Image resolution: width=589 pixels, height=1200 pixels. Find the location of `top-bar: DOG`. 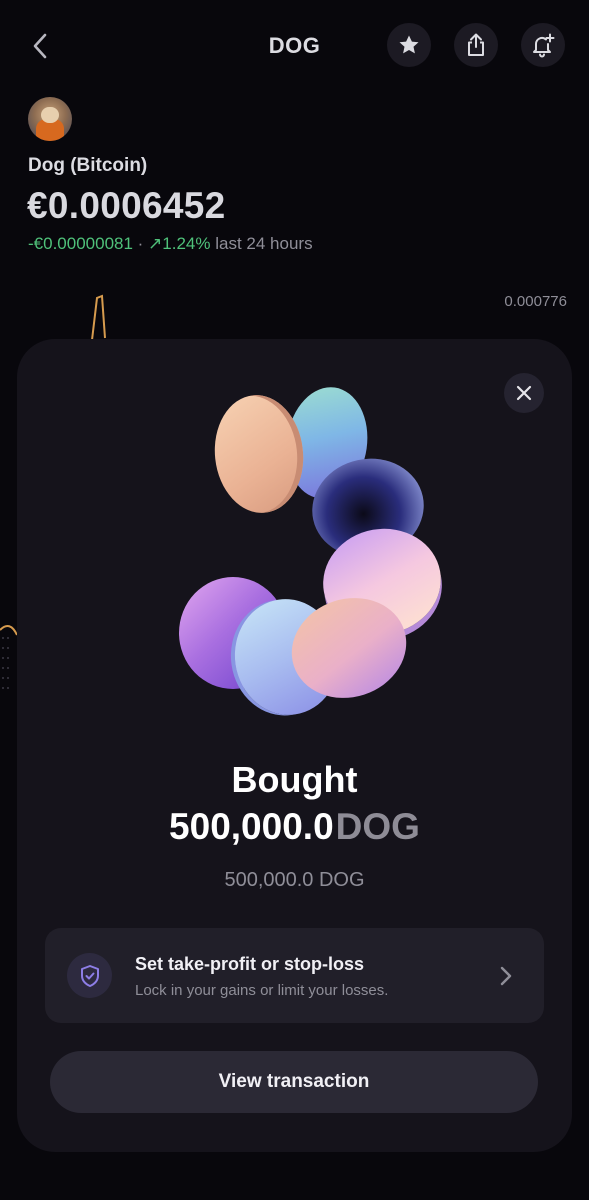

top-bar: DOG is located at coordinates (294, 47).